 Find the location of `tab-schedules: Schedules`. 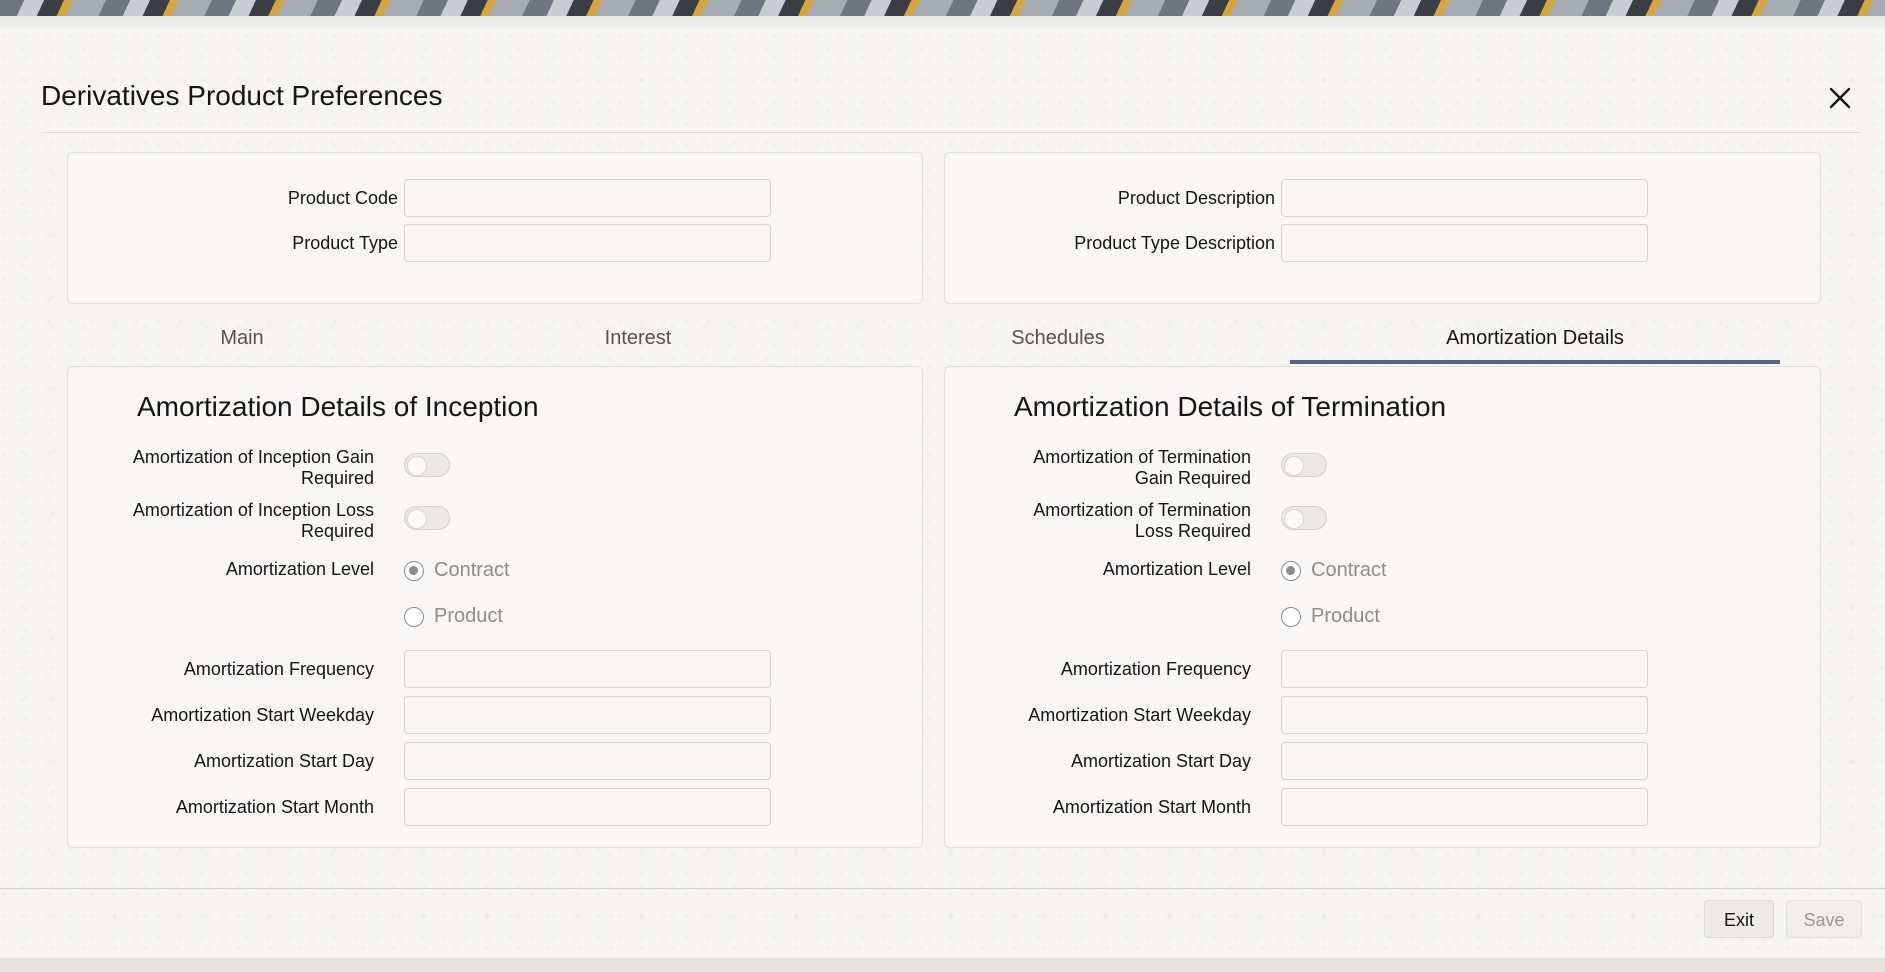

tab-schedules: Schedules is located at coordinates (1058, 342).